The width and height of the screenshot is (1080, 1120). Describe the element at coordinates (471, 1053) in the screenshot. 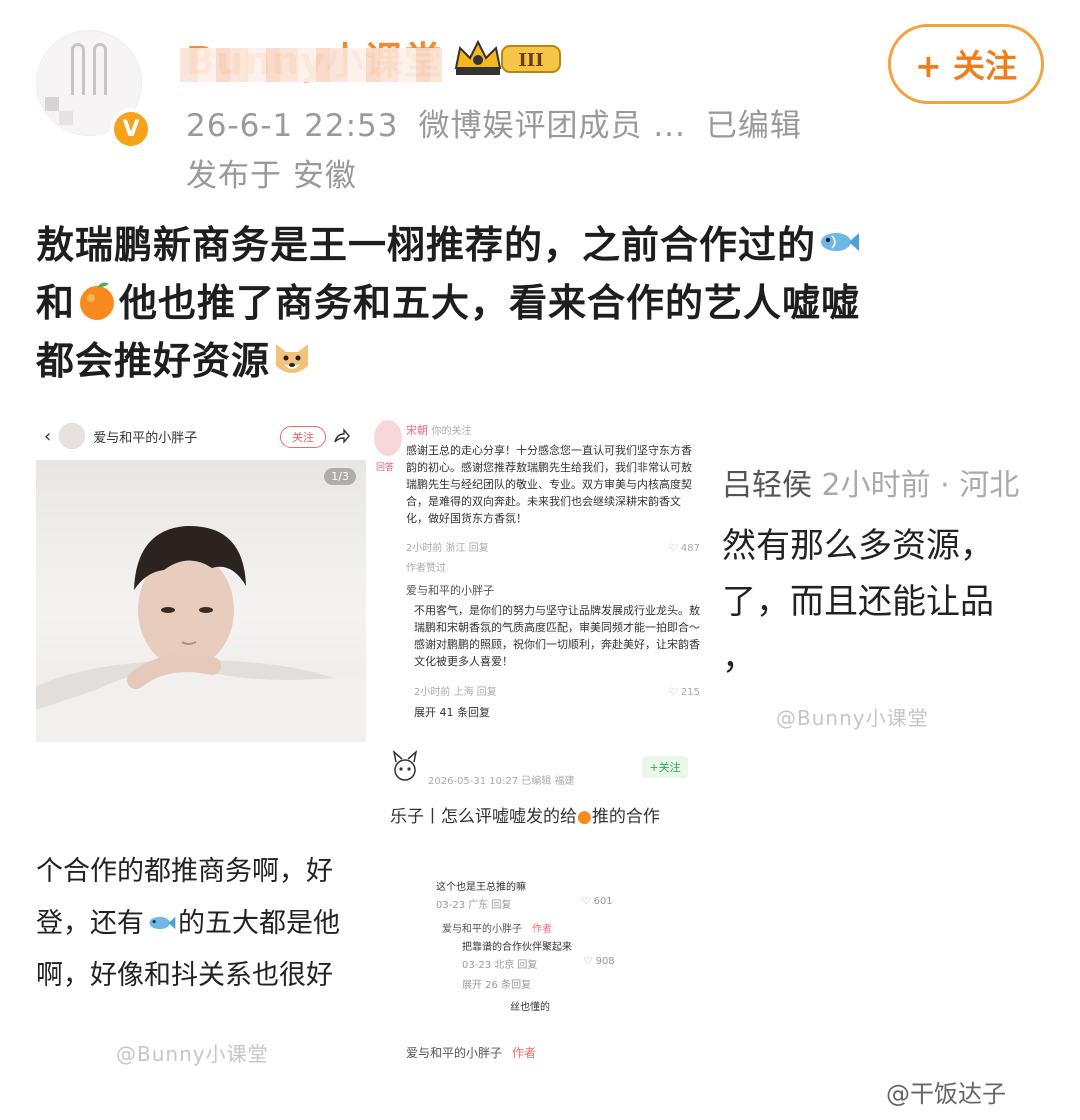

I see `bottom-user: 爱与和平的小胖子 作者` at that location.